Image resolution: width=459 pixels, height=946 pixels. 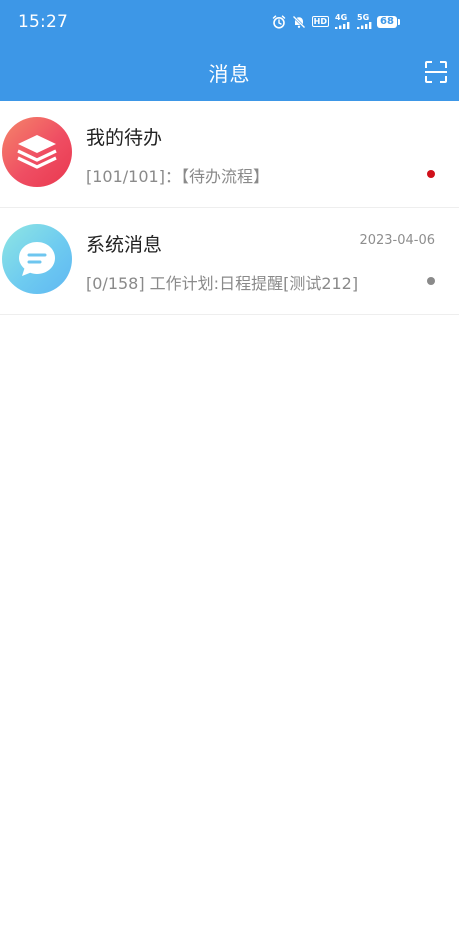 I want to click on page-title: 消息, so click(x=229, y=74).